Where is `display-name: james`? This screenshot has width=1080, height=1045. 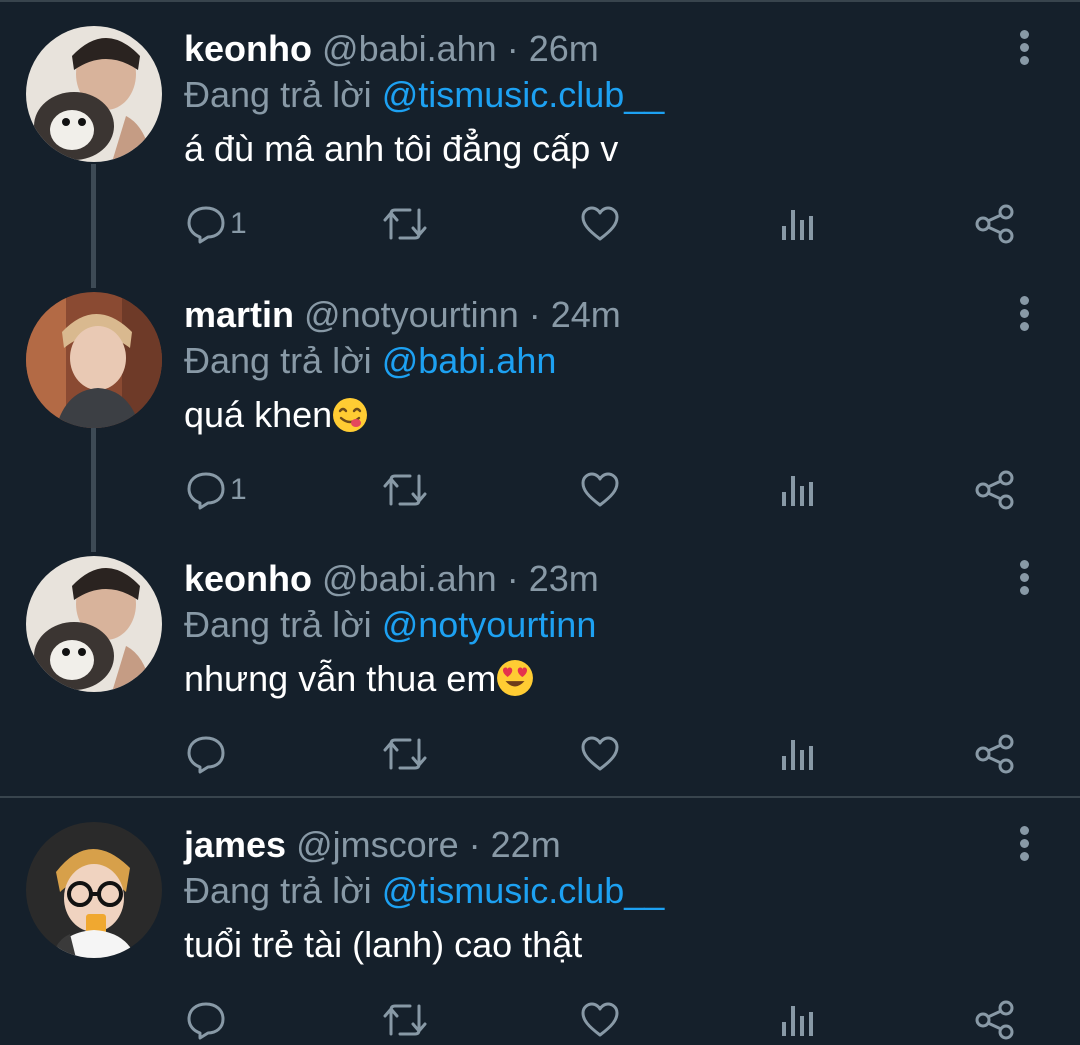 display-name: james is located at coordinates (235, 844).